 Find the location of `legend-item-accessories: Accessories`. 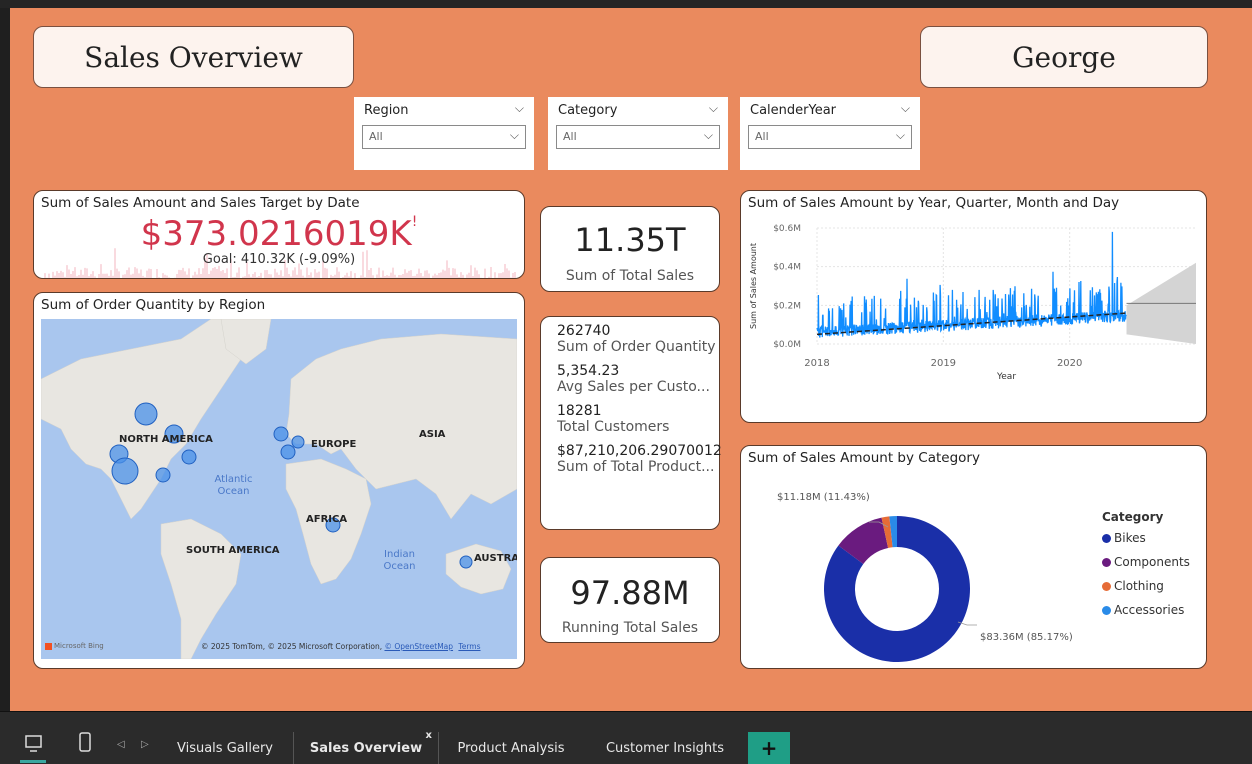

legend-item-accessories: Accessories is located at coordinates (1146, 610).